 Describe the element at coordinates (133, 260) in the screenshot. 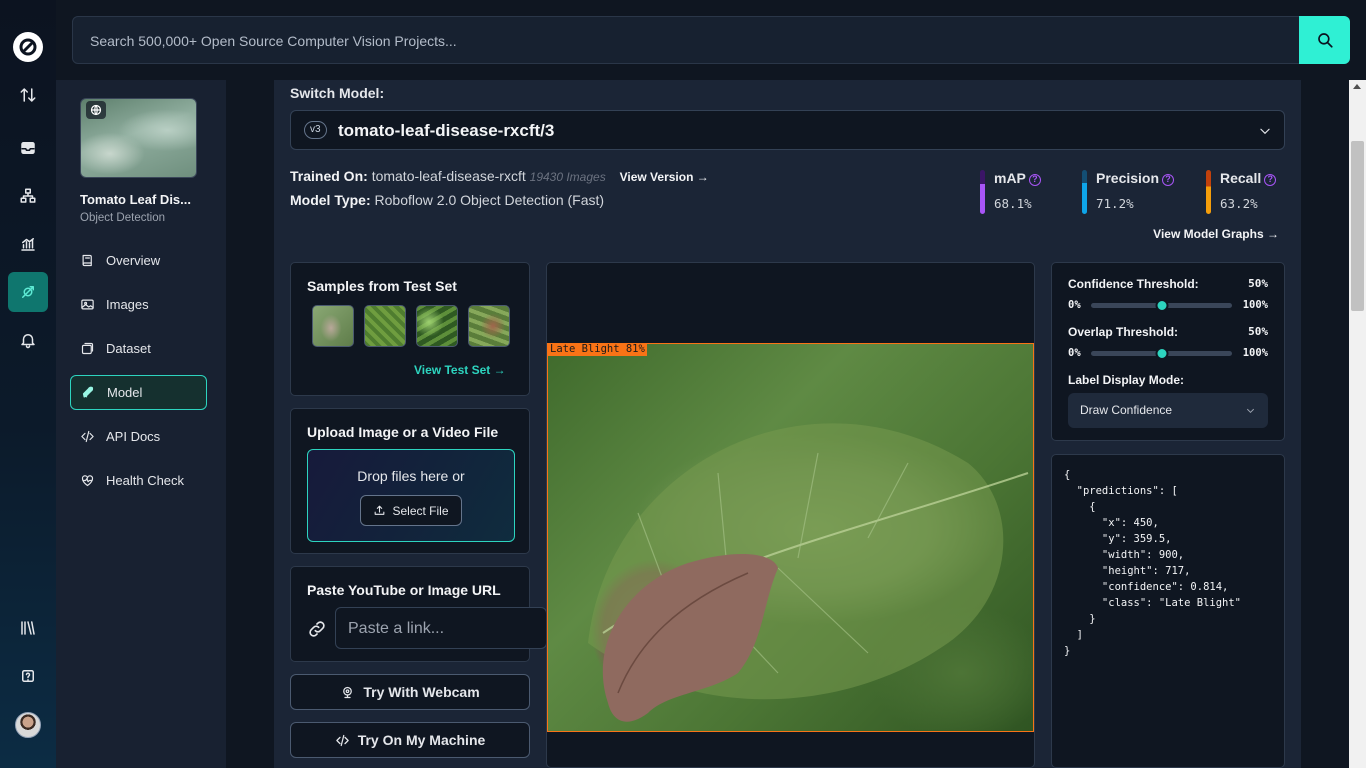

I see `nav-label: Overview` at that location.